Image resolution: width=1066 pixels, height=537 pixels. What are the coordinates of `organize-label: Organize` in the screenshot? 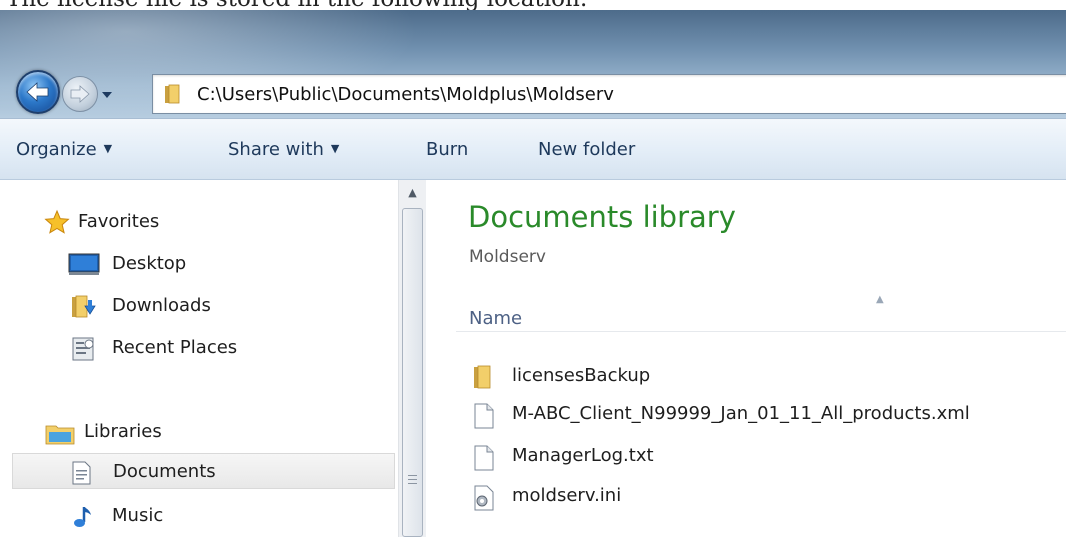 It's located at (56, 149).